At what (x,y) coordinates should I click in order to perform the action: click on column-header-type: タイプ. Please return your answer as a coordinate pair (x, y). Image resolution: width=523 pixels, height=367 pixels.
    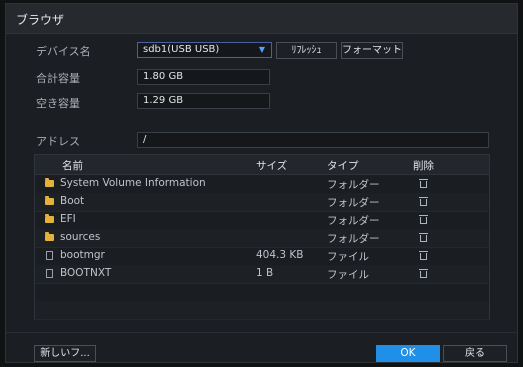
    Looking at the image, I should click on (343, 165).